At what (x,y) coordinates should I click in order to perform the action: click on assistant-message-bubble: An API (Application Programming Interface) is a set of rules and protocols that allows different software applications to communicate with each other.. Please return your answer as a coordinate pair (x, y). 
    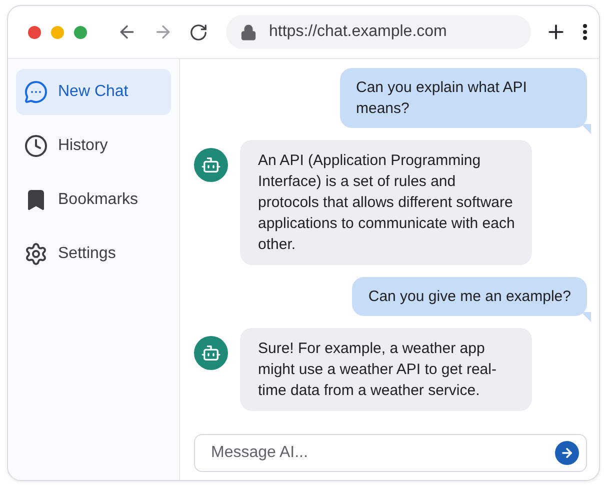
    Looking at the image, I should click on (386, 202).